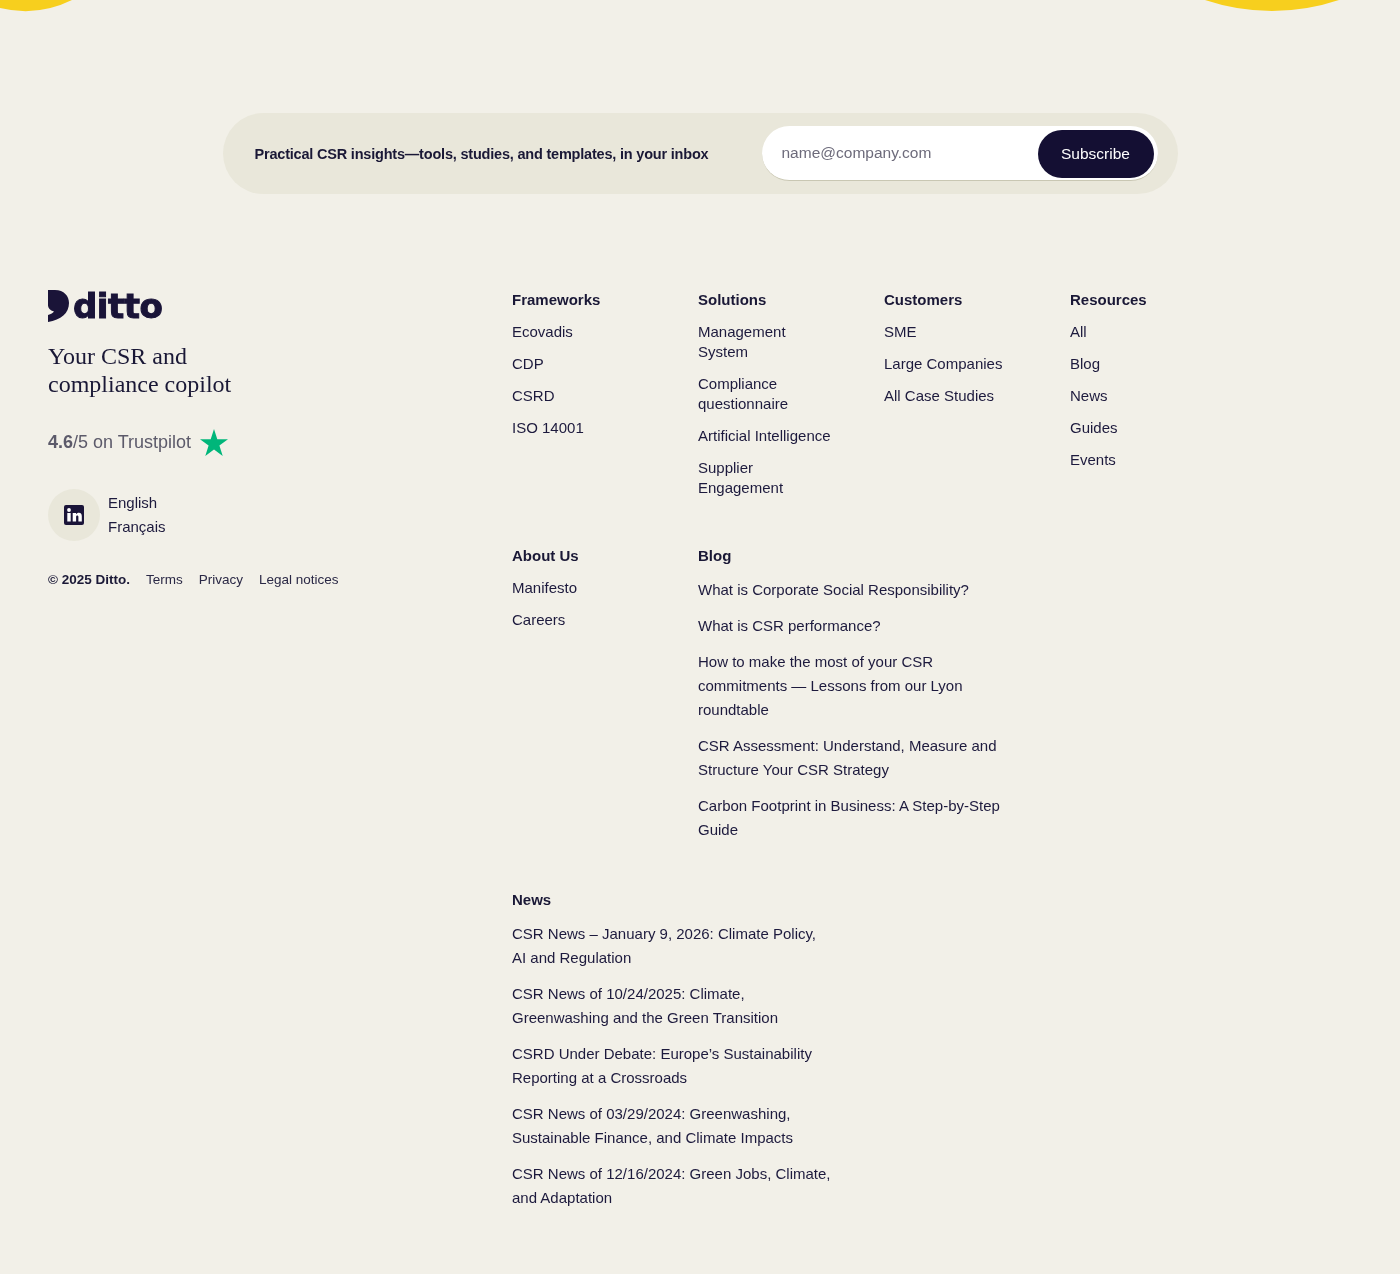 Image resolution: width=1400 pixels, height=1274 pixels. Describe the element at coordinates (923, 300) in the screenshot. I see `section-heading: Customers` at that location.